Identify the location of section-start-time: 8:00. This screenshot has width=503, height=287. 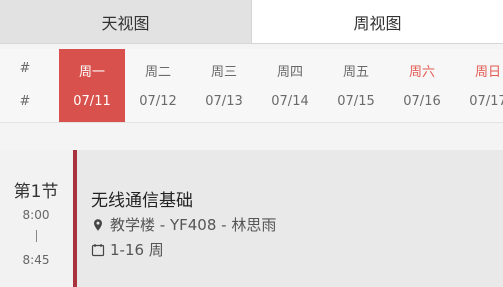
(36, 215).